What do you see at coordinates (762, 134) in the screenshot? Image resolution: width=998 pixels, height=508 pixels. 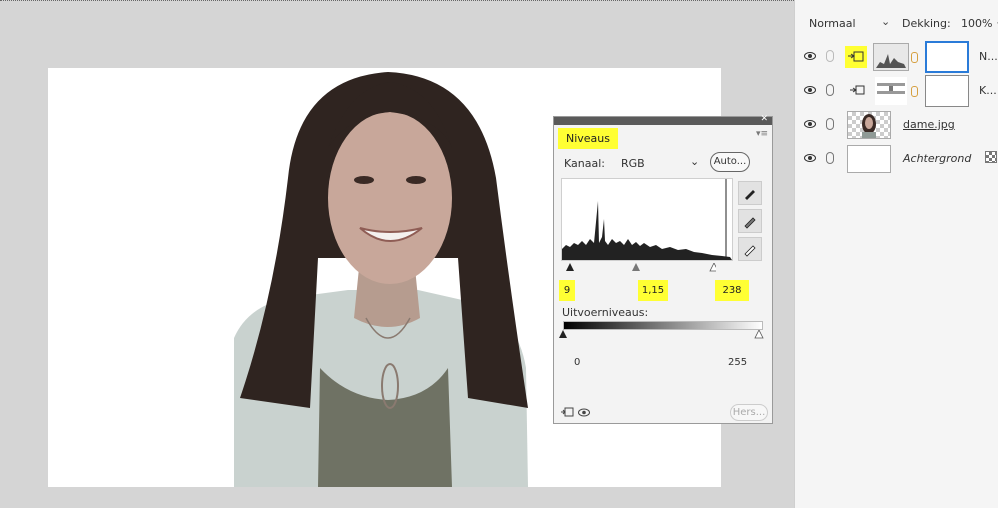 I see `panel-menu-icon: ▾≡` at bounding box center [762, 134].